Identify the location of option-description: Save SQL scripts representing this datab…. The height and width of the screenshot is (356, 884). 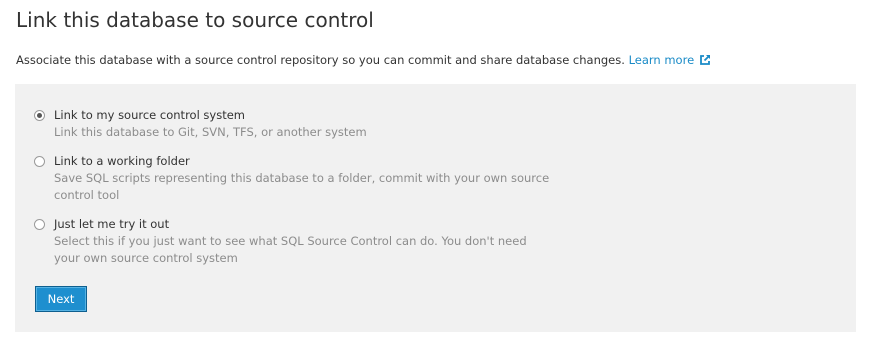
(302, 186).